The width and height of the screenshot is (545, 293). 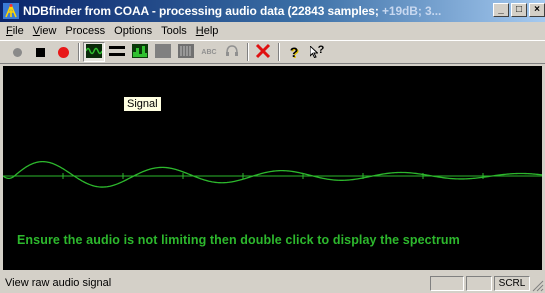 I want to click on waveform-trace, so click(x=272, y=174).